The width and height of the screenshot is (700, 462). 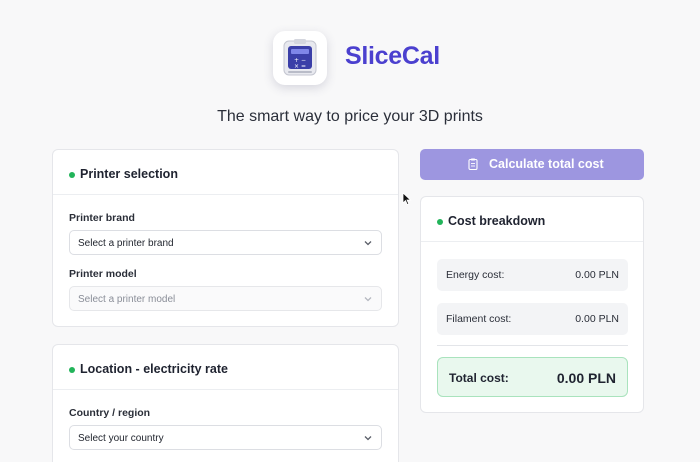 What do you see at coordinates (129, 174) in the screenshot?
I see `printer-selection-title: Printer selection` at bounding box center [129, 174].